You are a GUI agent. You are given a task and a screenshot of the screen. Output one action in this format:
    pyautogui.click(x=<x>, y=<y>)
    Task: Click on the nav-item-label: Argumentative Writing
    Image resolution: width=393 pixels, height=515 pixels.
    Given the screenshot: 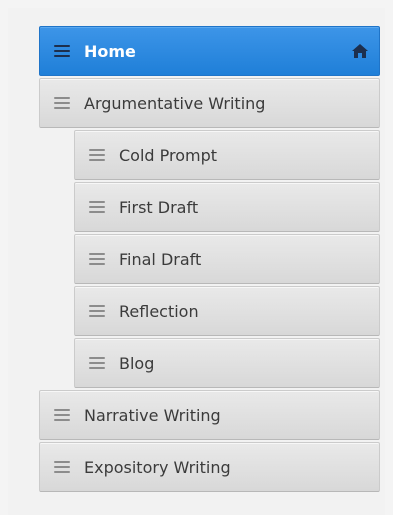 What is the action you would take?
    pyautogui.click(x=175, y=103)
    